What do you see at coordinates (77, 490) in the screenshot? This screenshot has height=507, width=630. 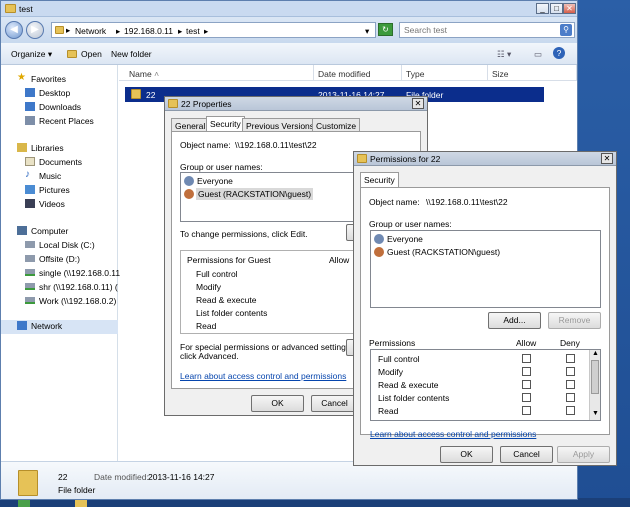 I see `details-type: File folder` at bounding box center [77, 490].